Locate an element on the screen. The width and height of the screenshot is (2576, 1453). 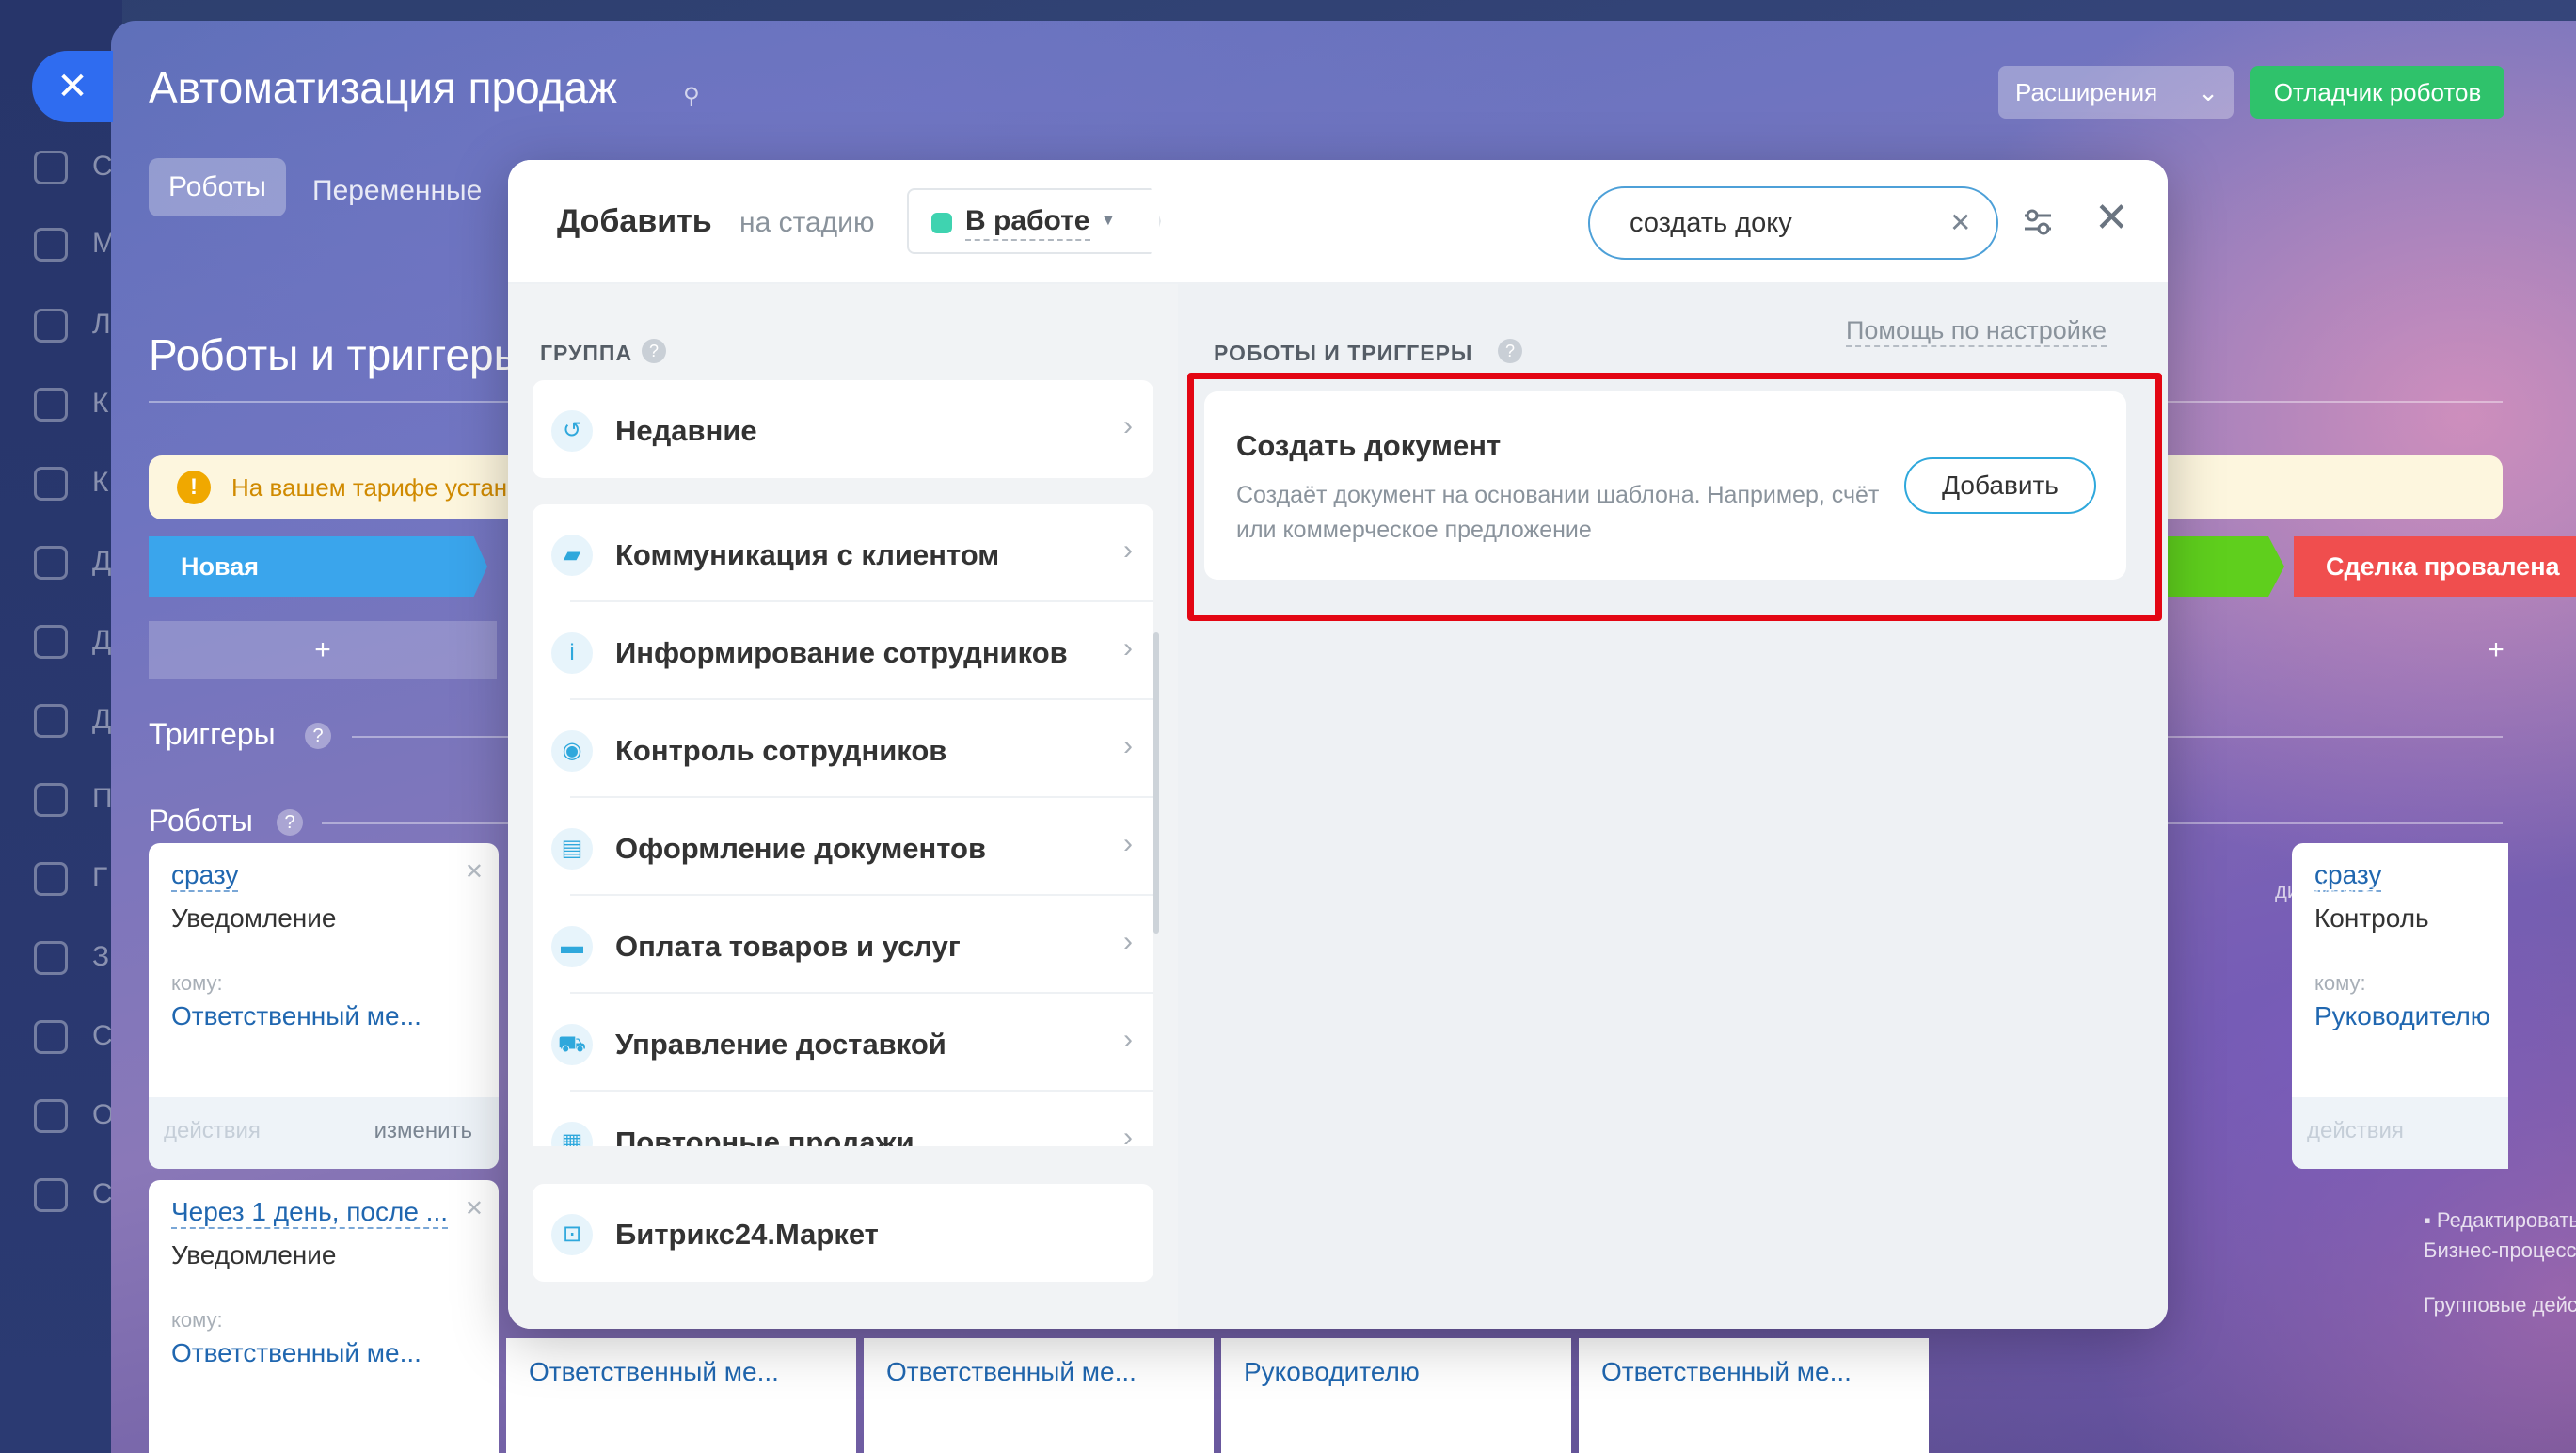
edit-in-bp-link: ▪ Редактировать в is located at coordinates (2500, 1220).